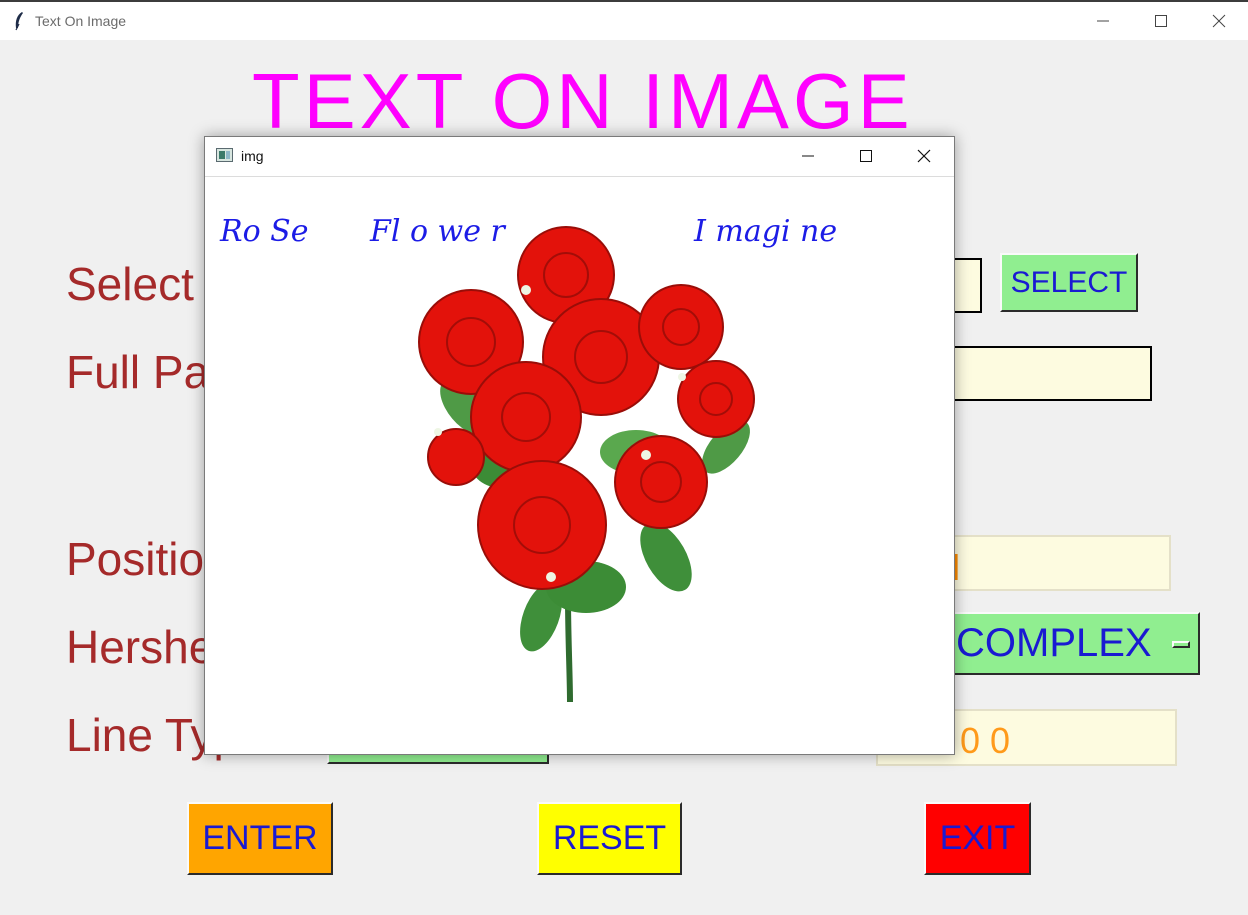 This screenshot has height=915, width=1248. I want to click on reset-button: RESET, so click(609, 838).